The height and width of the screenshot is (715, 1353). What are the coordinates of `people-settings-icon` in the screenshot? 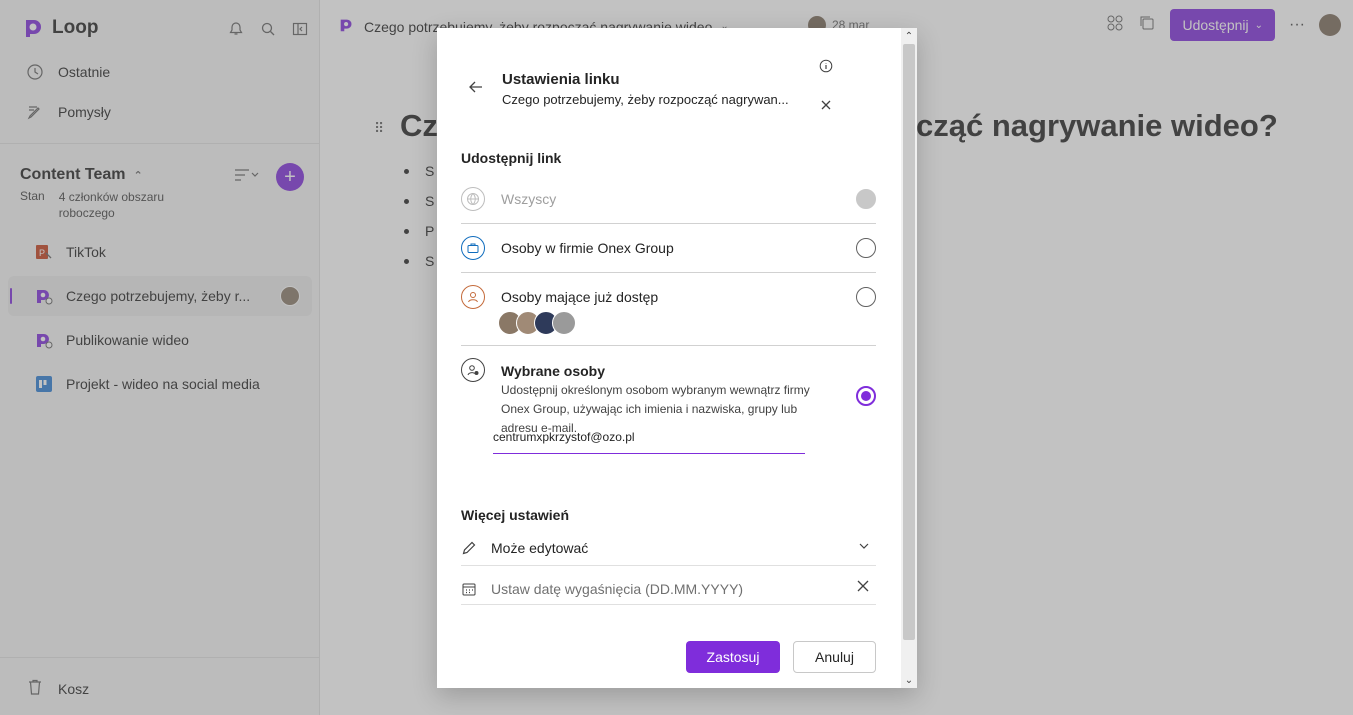 It's located at (473, 370).